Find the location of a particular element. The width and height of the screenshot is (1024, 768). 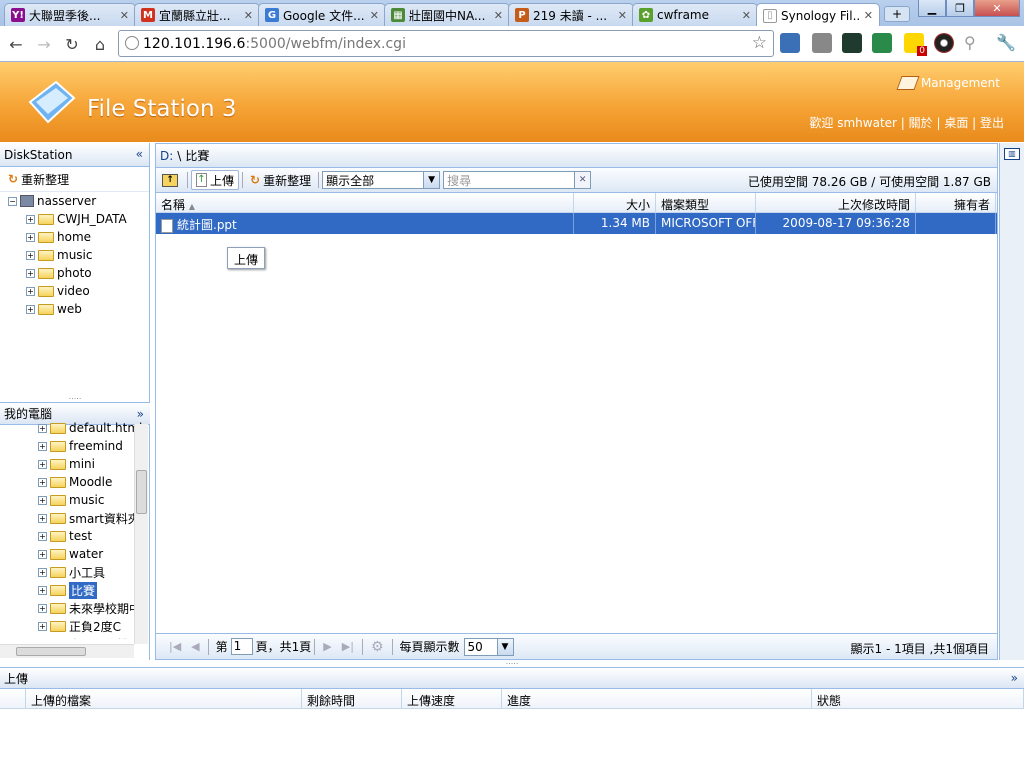

browser-tab: ✿ cwframe ✕ is located at coordinates (695, 14).